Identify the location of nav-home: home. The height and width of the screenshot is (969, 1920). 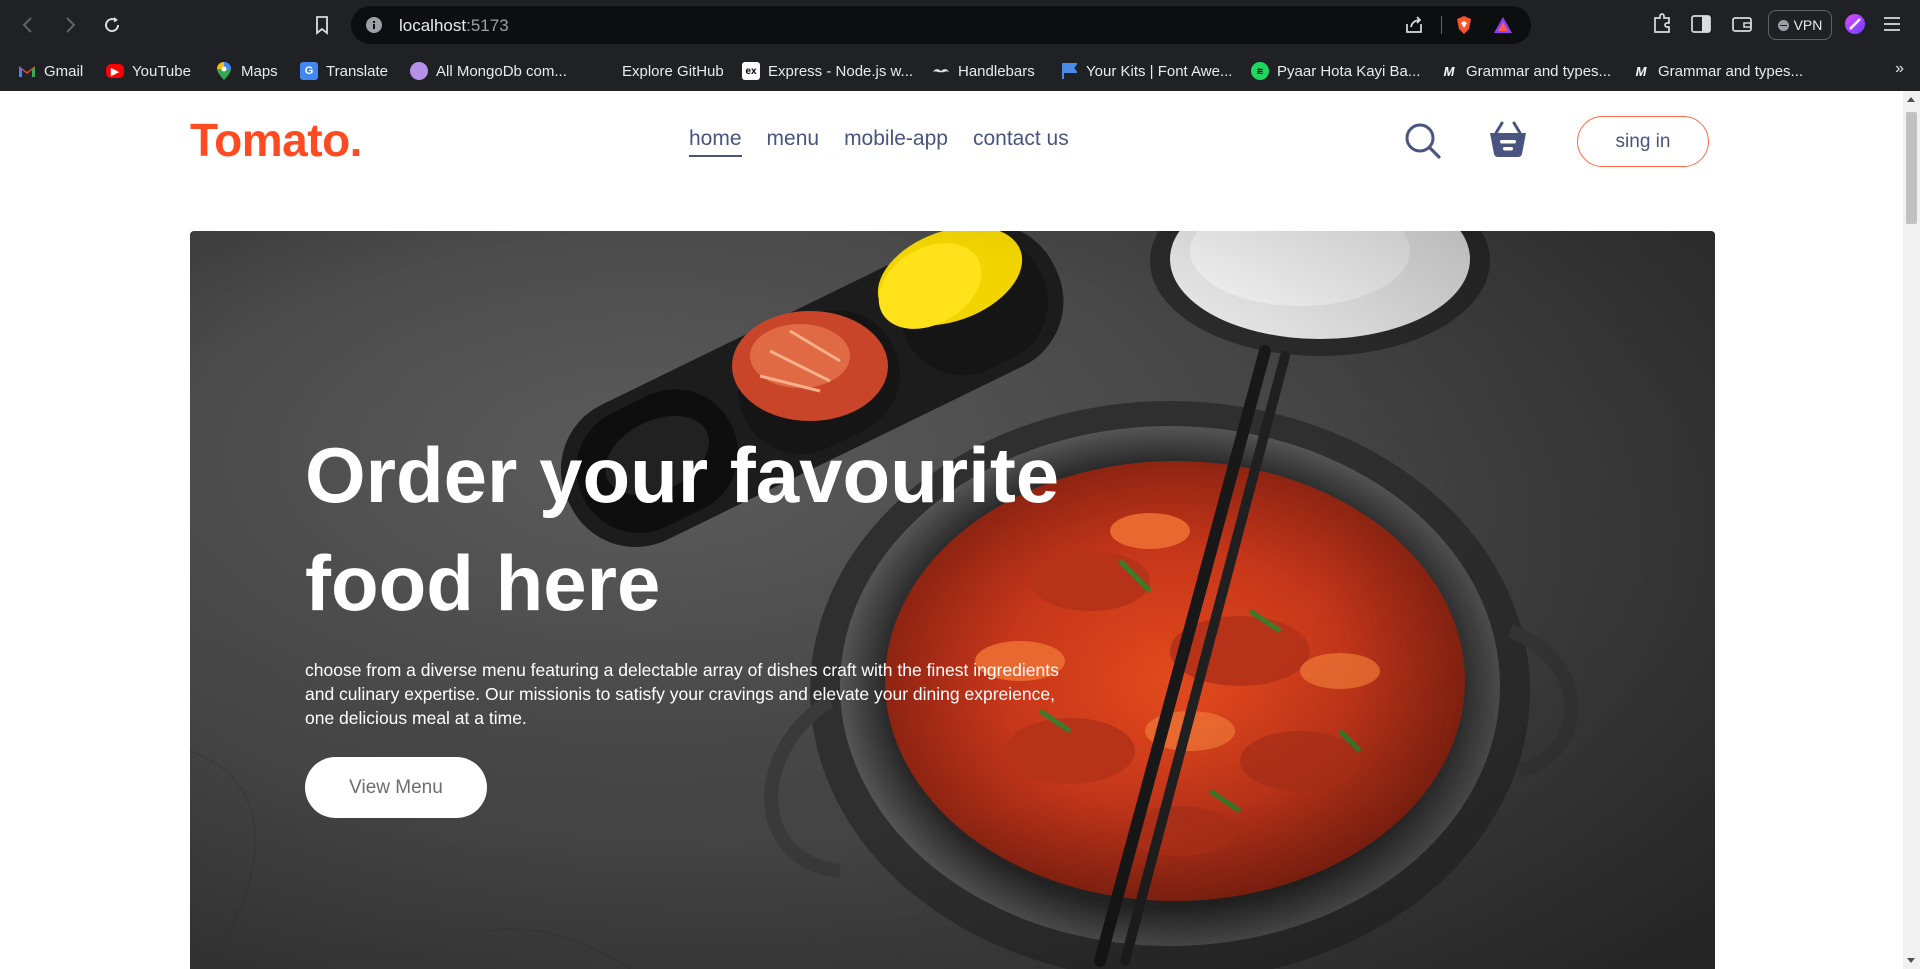
(715, 142).